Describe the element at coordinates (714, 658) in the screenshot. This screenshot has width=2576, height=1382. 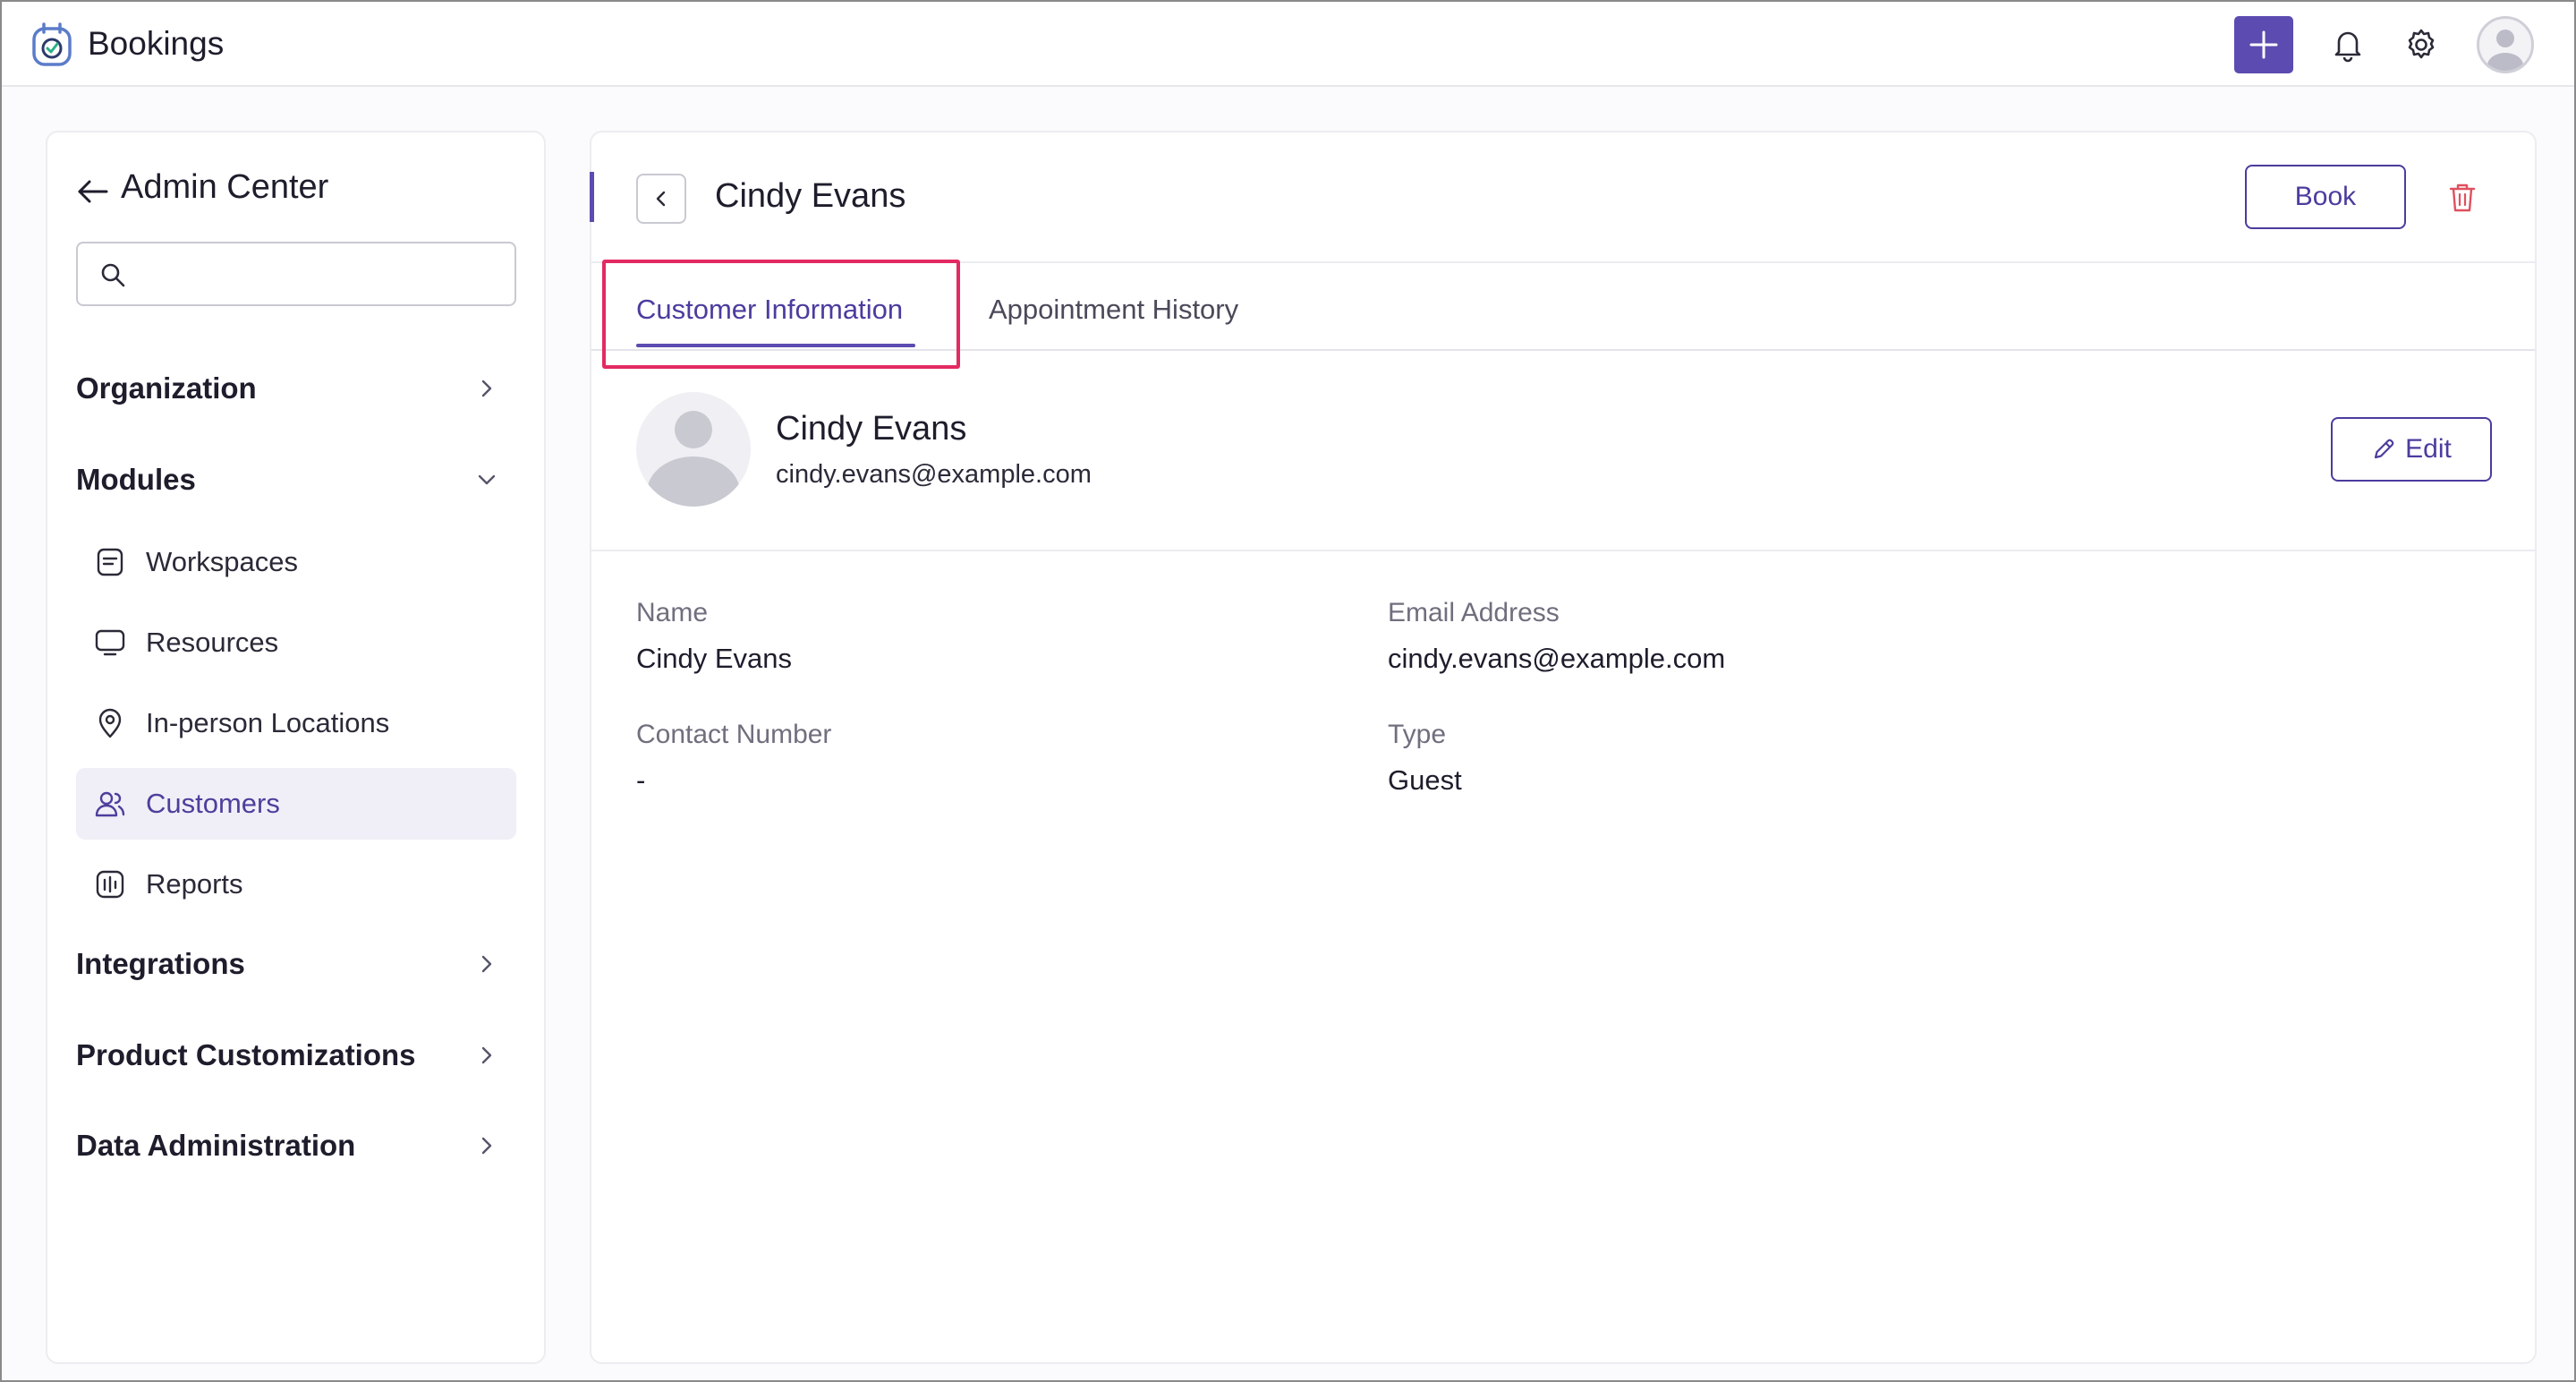
I see `field-value-name: Cindy Evans` at that location.